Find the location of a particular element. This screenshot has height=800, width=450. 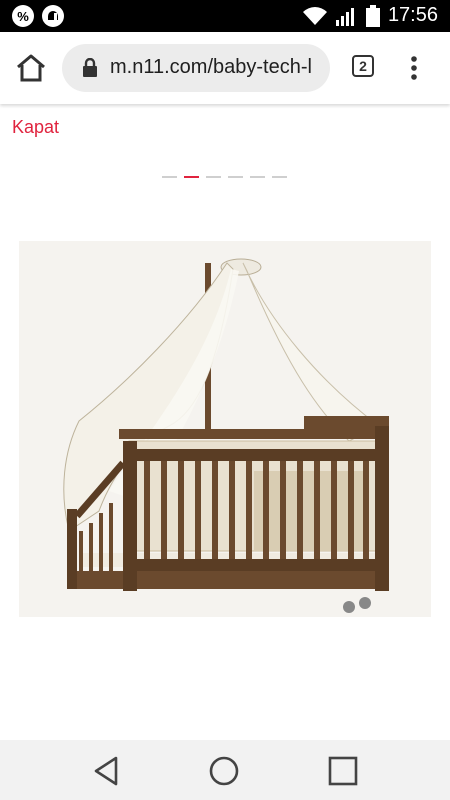

back-triangle-icon is located at coordinates (106, 771).